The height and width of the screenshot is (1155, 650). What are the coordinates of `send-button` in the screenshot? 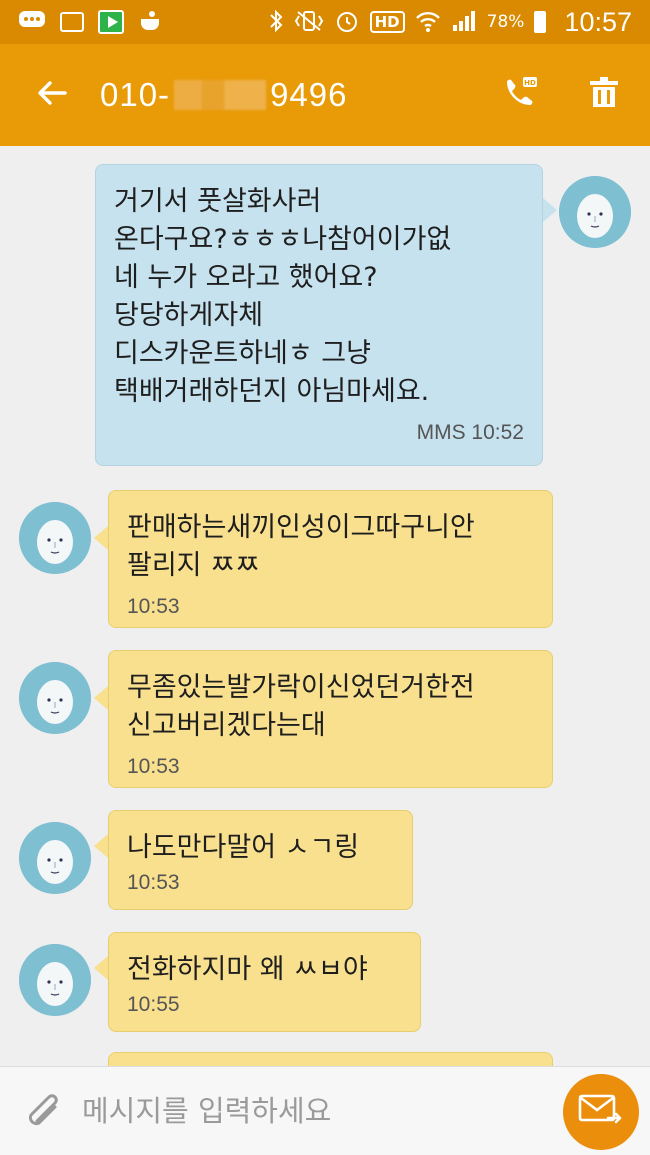 It's located at (601, 1112).